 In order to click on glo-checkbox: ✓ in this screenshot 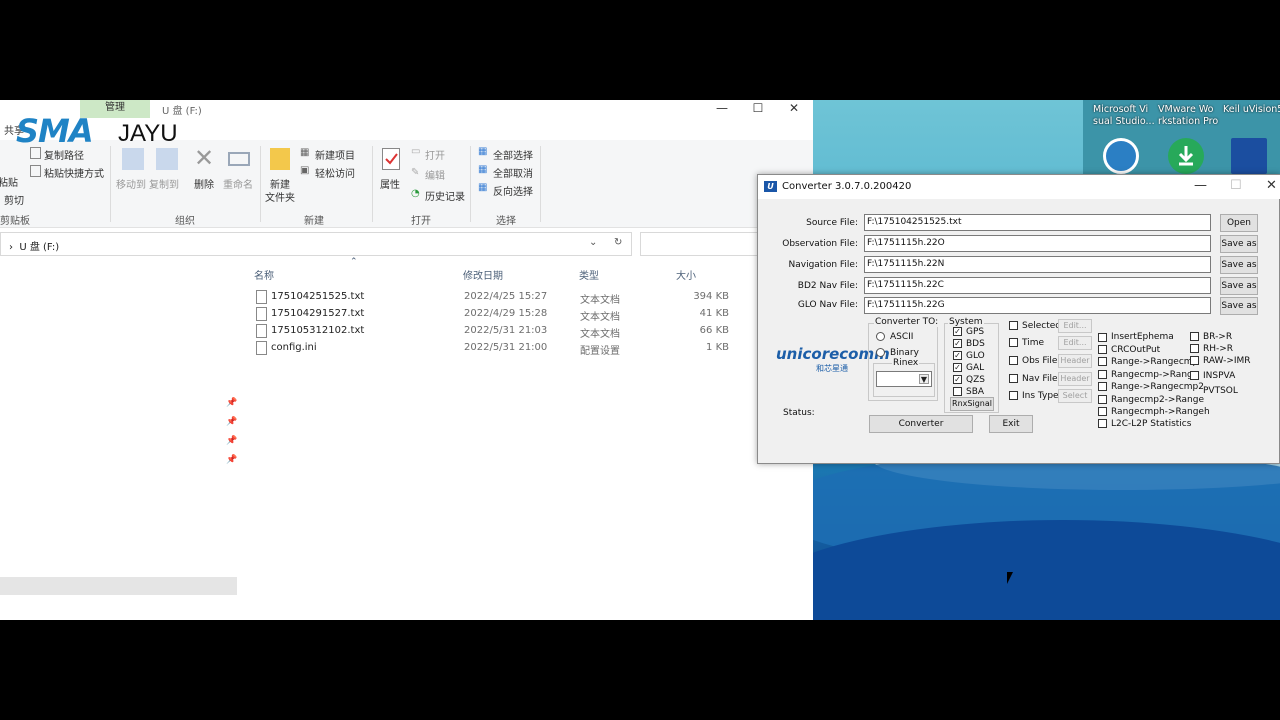, I will do `click(957, 355)`.